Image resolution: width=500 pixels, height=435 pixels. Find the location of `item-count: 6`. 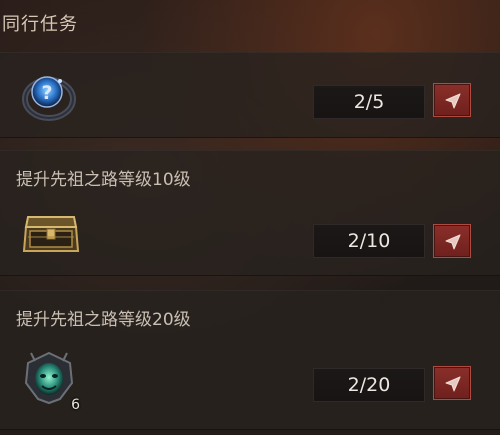

item-count: 6 is located at coordinates (75, 405).